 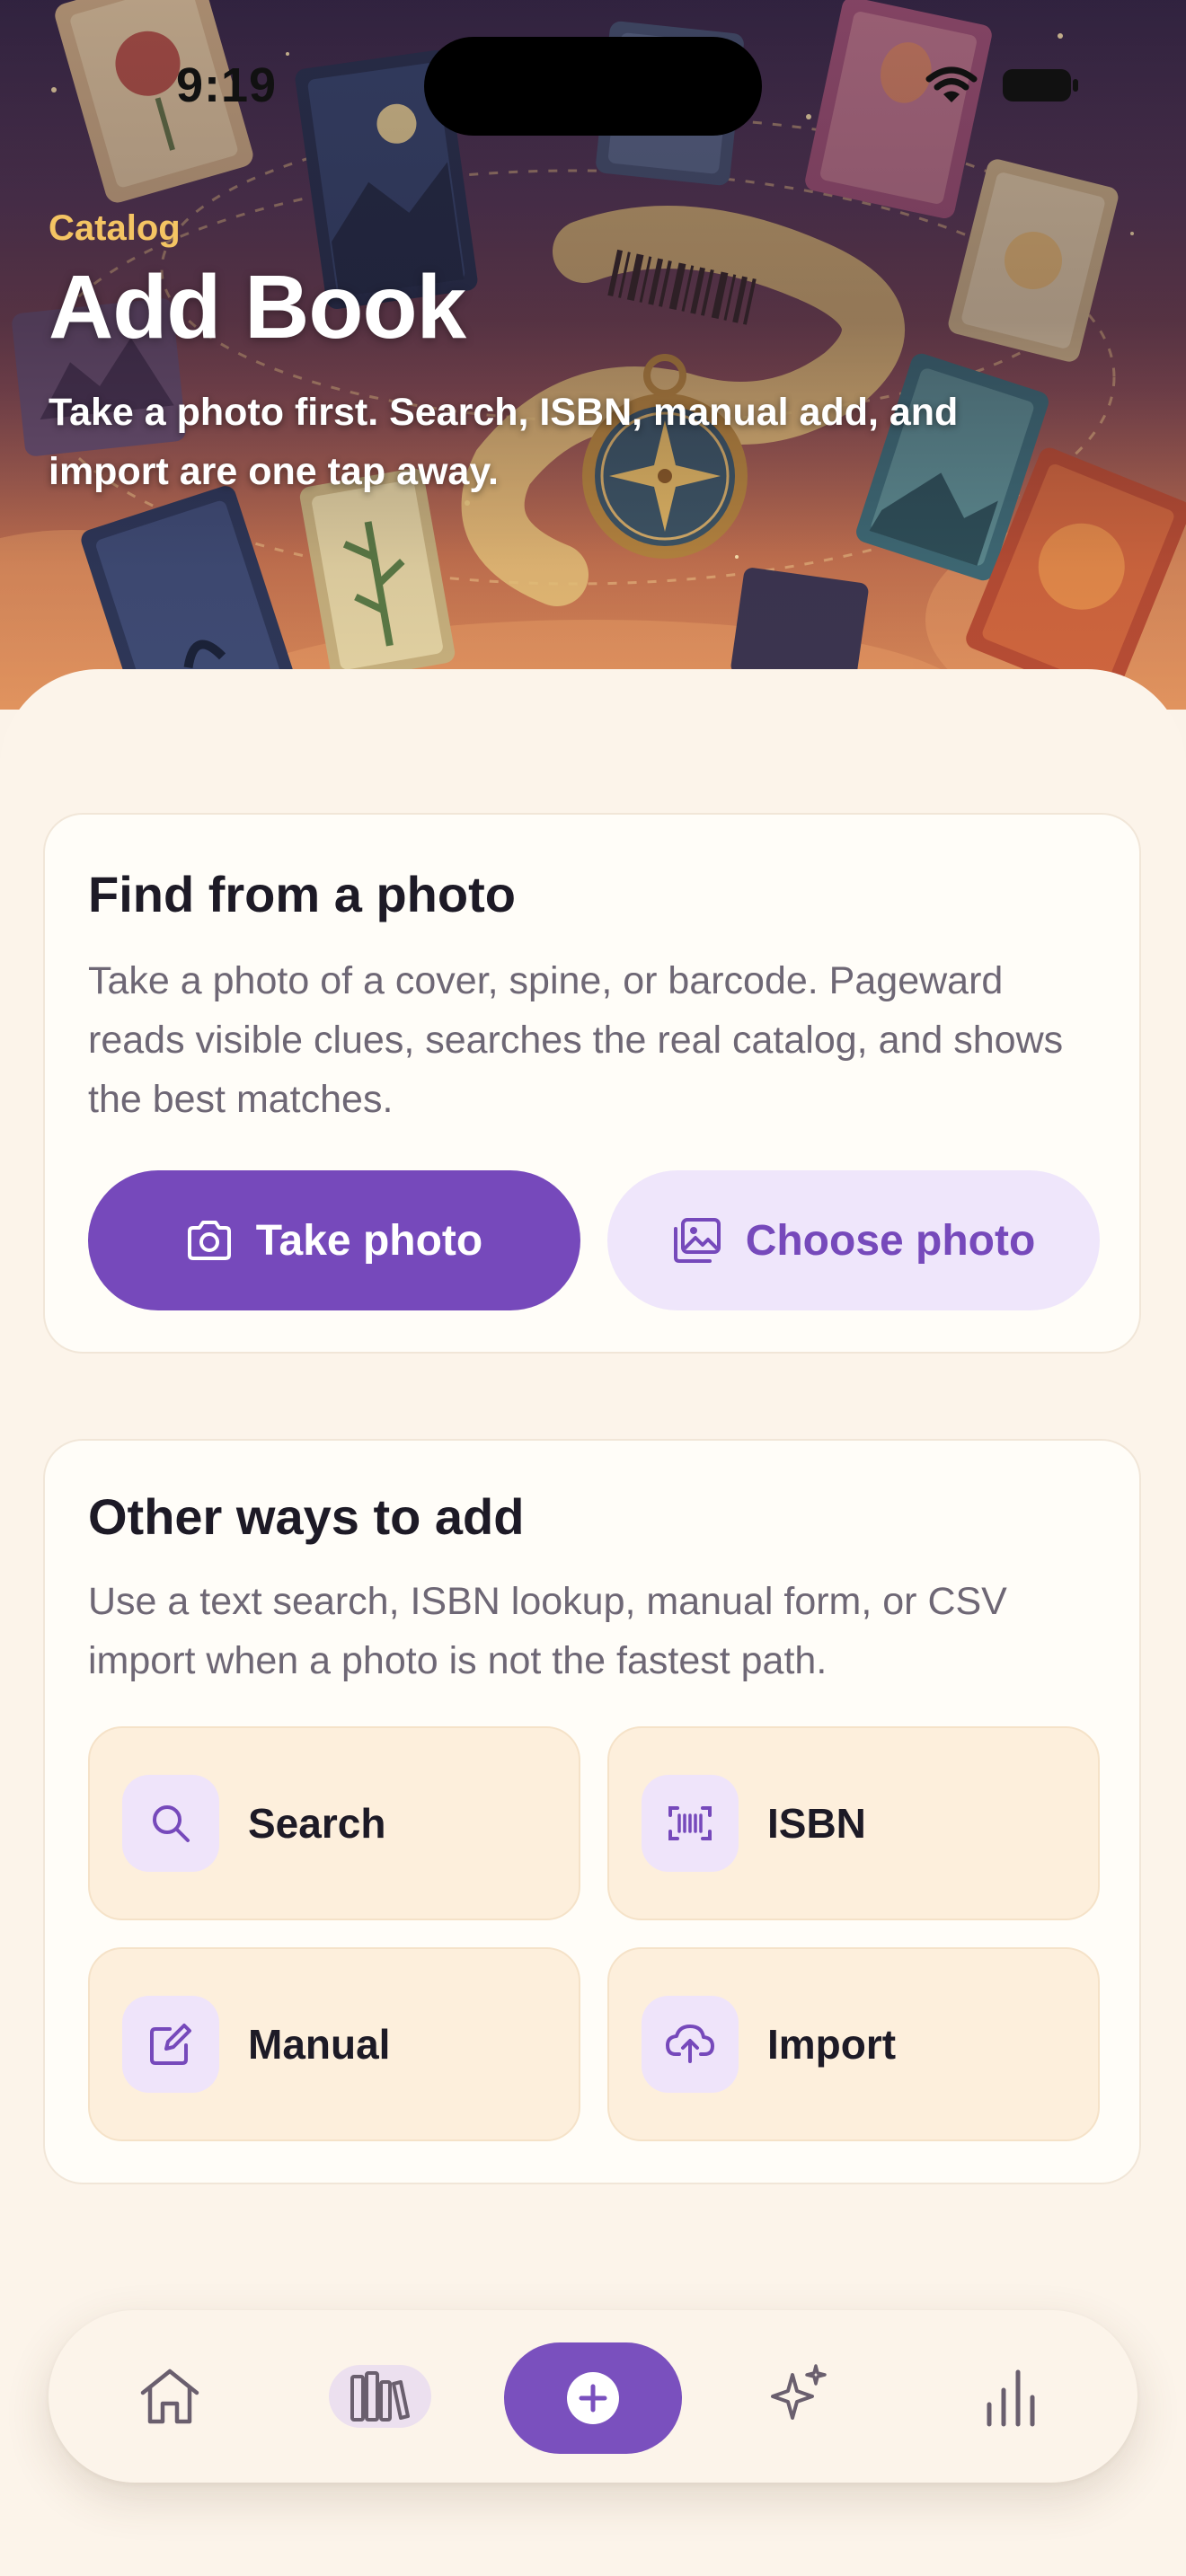 I want to click on barcode-icon, so click(x=690, y=1823).